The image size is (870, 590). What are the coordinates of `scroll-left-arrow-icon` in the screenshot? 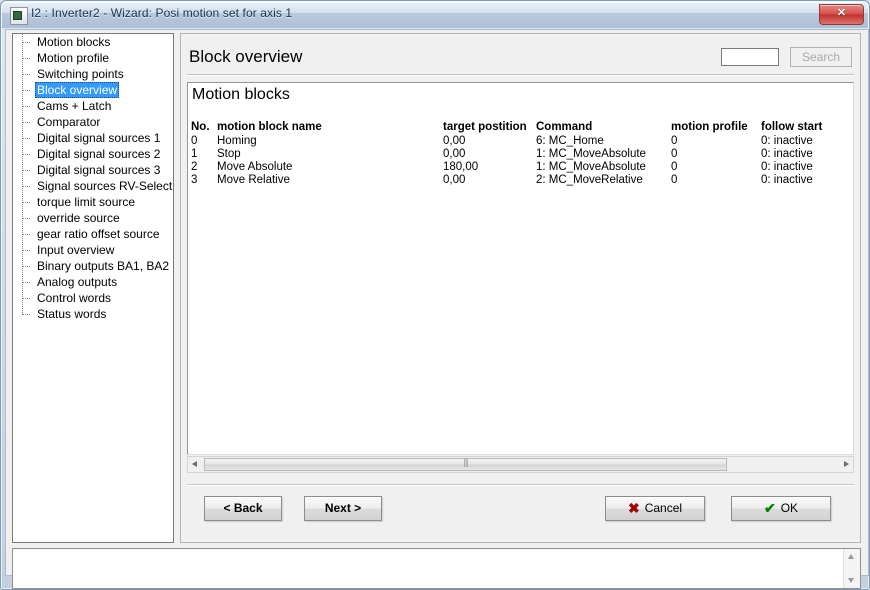 It's located at (195, 464).